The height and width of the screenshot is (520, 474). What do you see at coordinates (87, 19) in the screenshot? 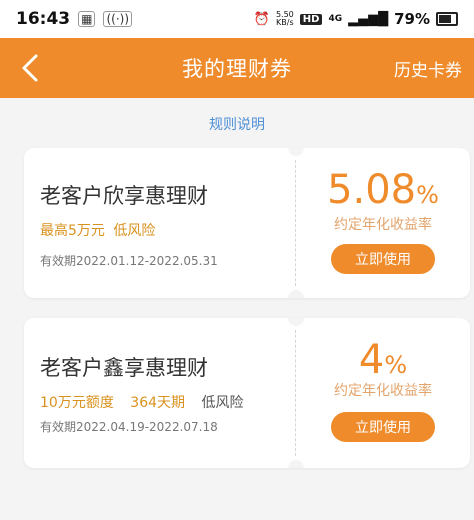
I see `app-notification-icon: ▦` at bounding box center [87, 19].